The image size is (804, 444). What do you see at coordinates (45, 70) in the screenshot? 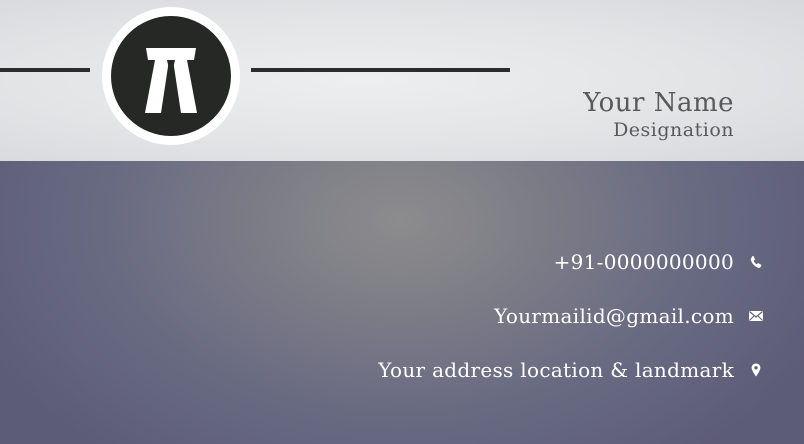
I see `header-rule-left` at bounding box center [45, 70].